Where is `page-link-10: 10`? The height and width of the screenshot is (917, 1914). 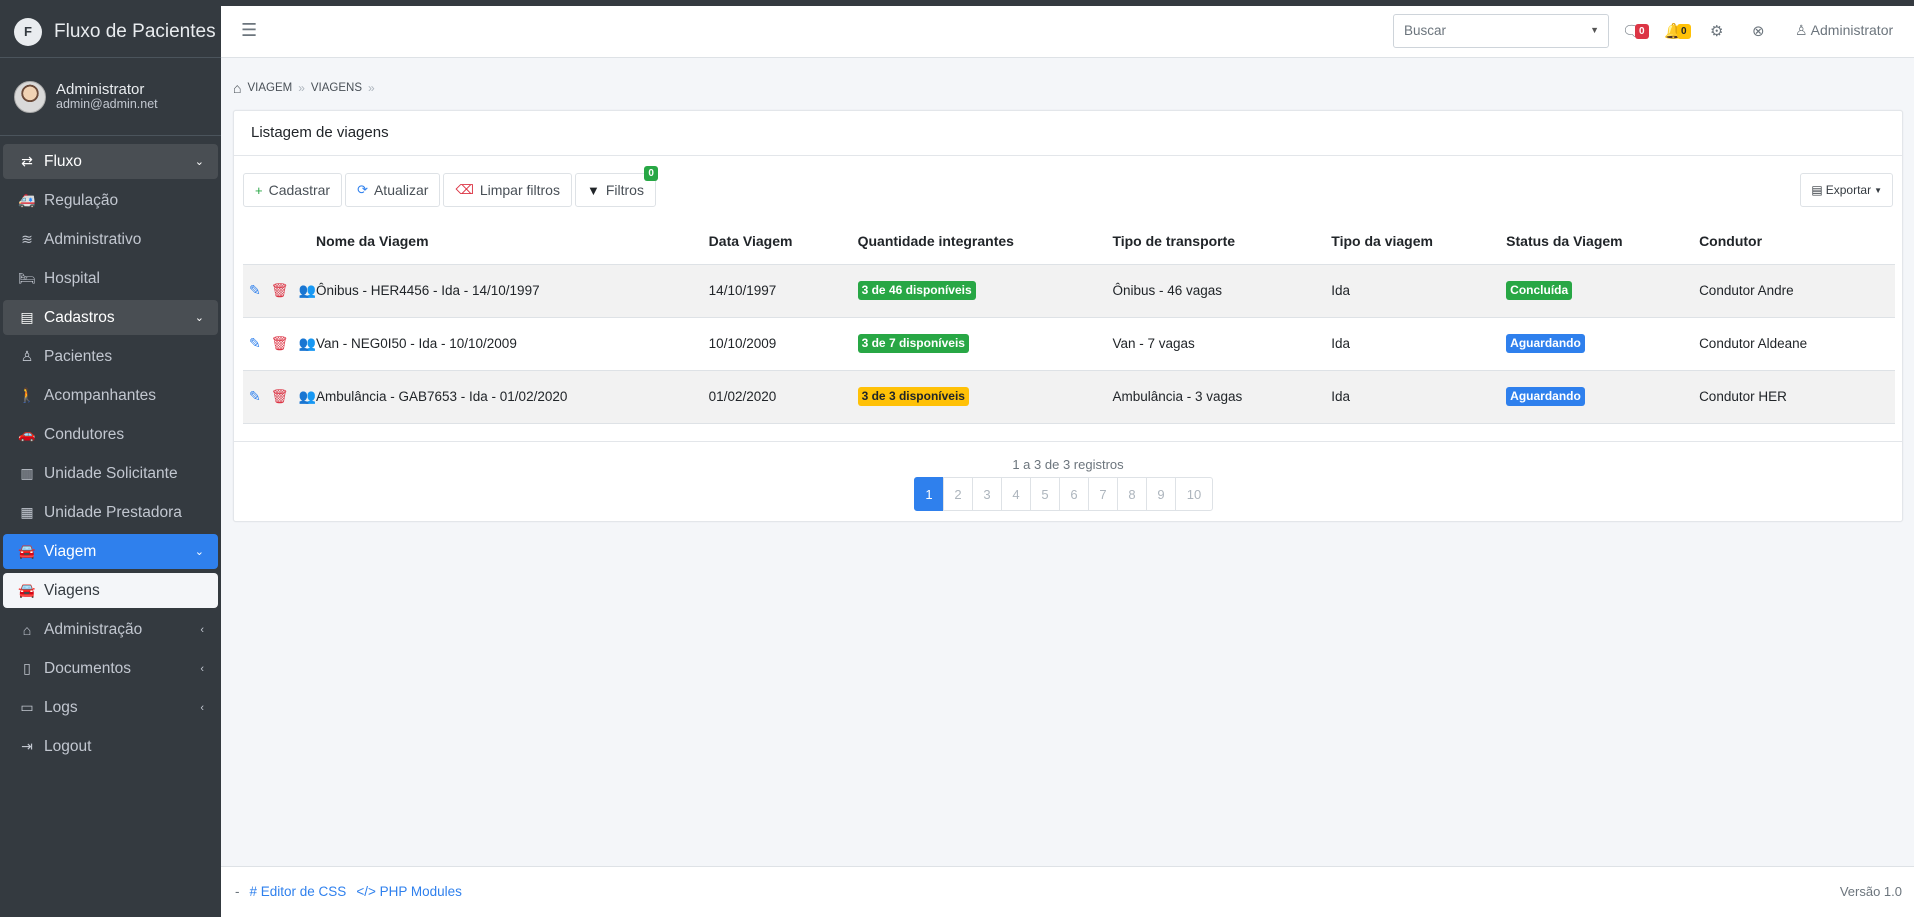 page-link-10: 10 is located at coordinates (1194, 494).